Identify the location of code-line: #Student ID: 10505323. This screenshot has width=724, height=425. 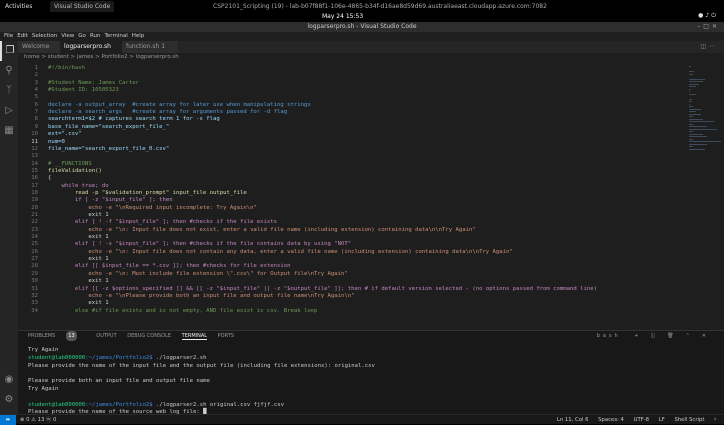
(83, 90).